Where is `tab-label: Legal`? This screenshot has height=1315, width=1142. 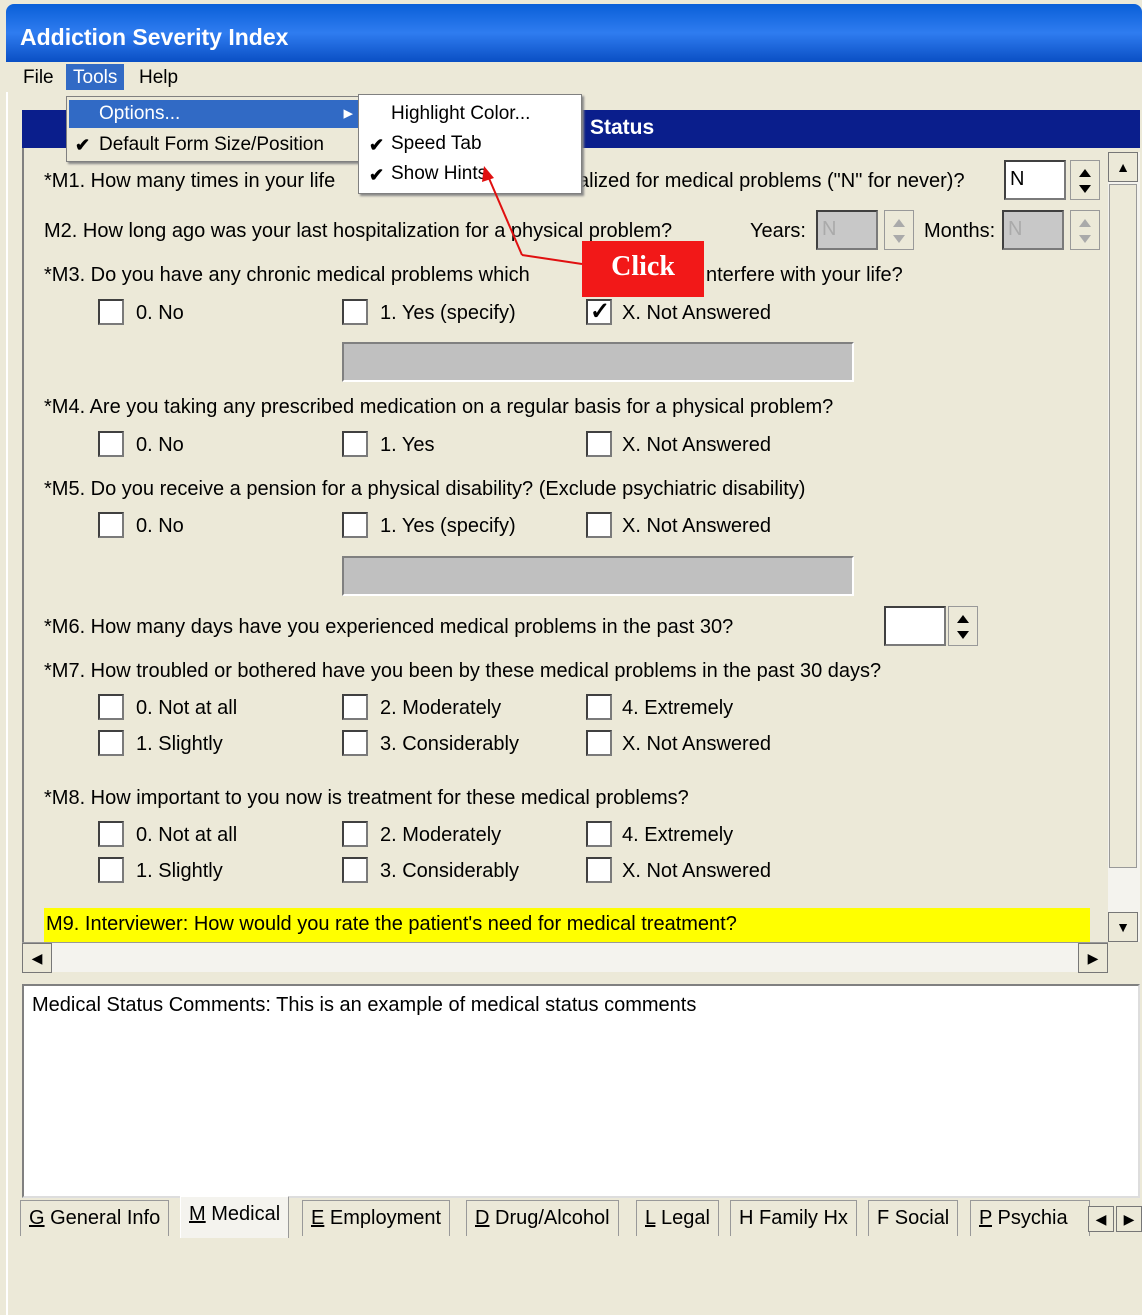
tab-label: Legal is located at coordinates (685, 1218).